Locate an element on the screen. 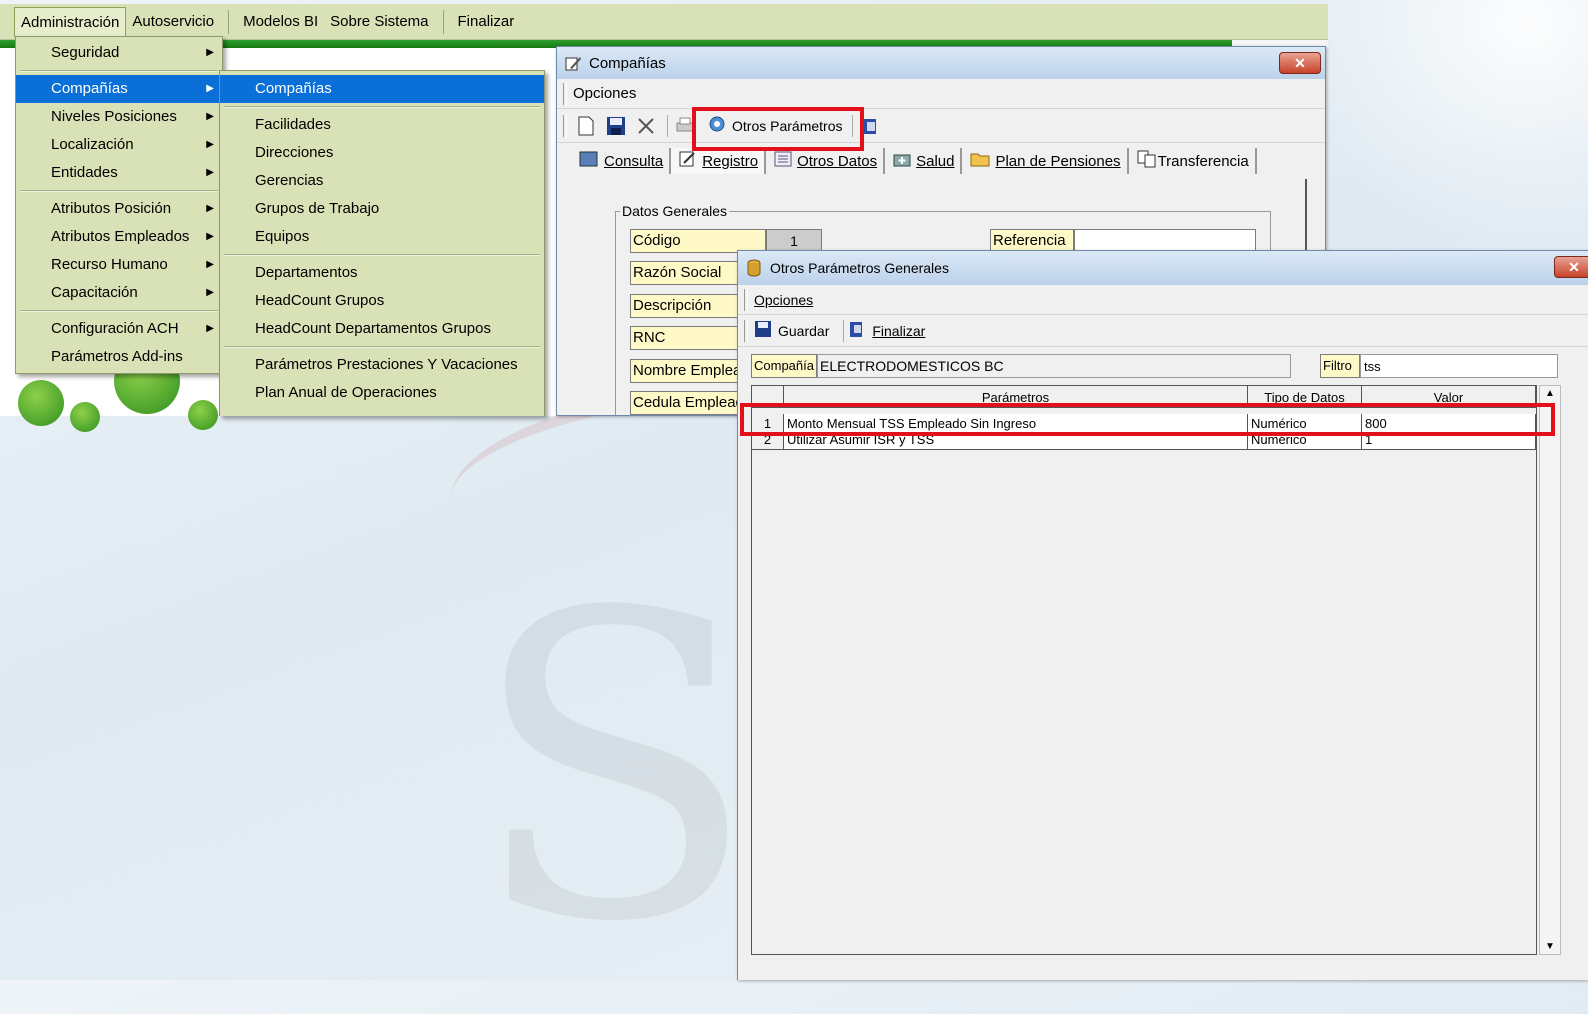  menu-modelos-bi: Modelos BI is located at coordinates (280, 22).